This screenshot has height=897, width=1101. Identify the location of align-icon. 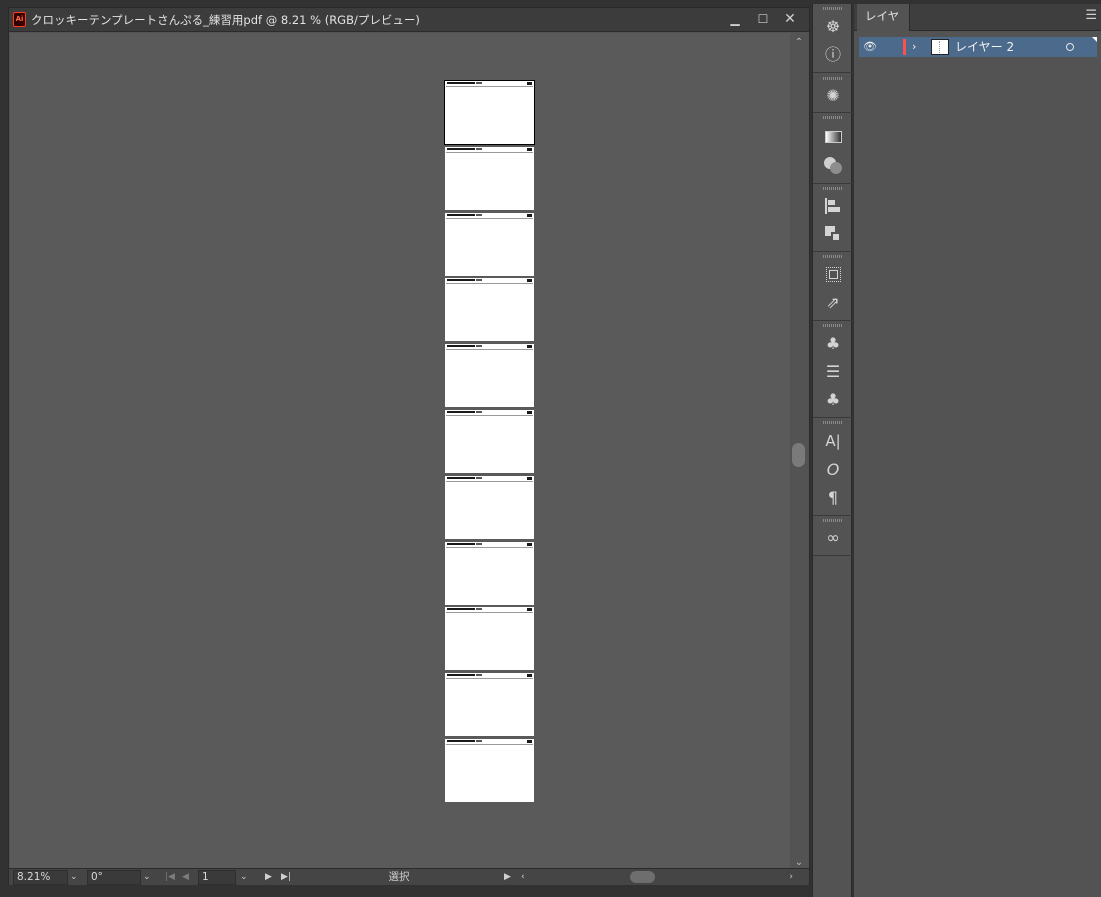
(833, 206).